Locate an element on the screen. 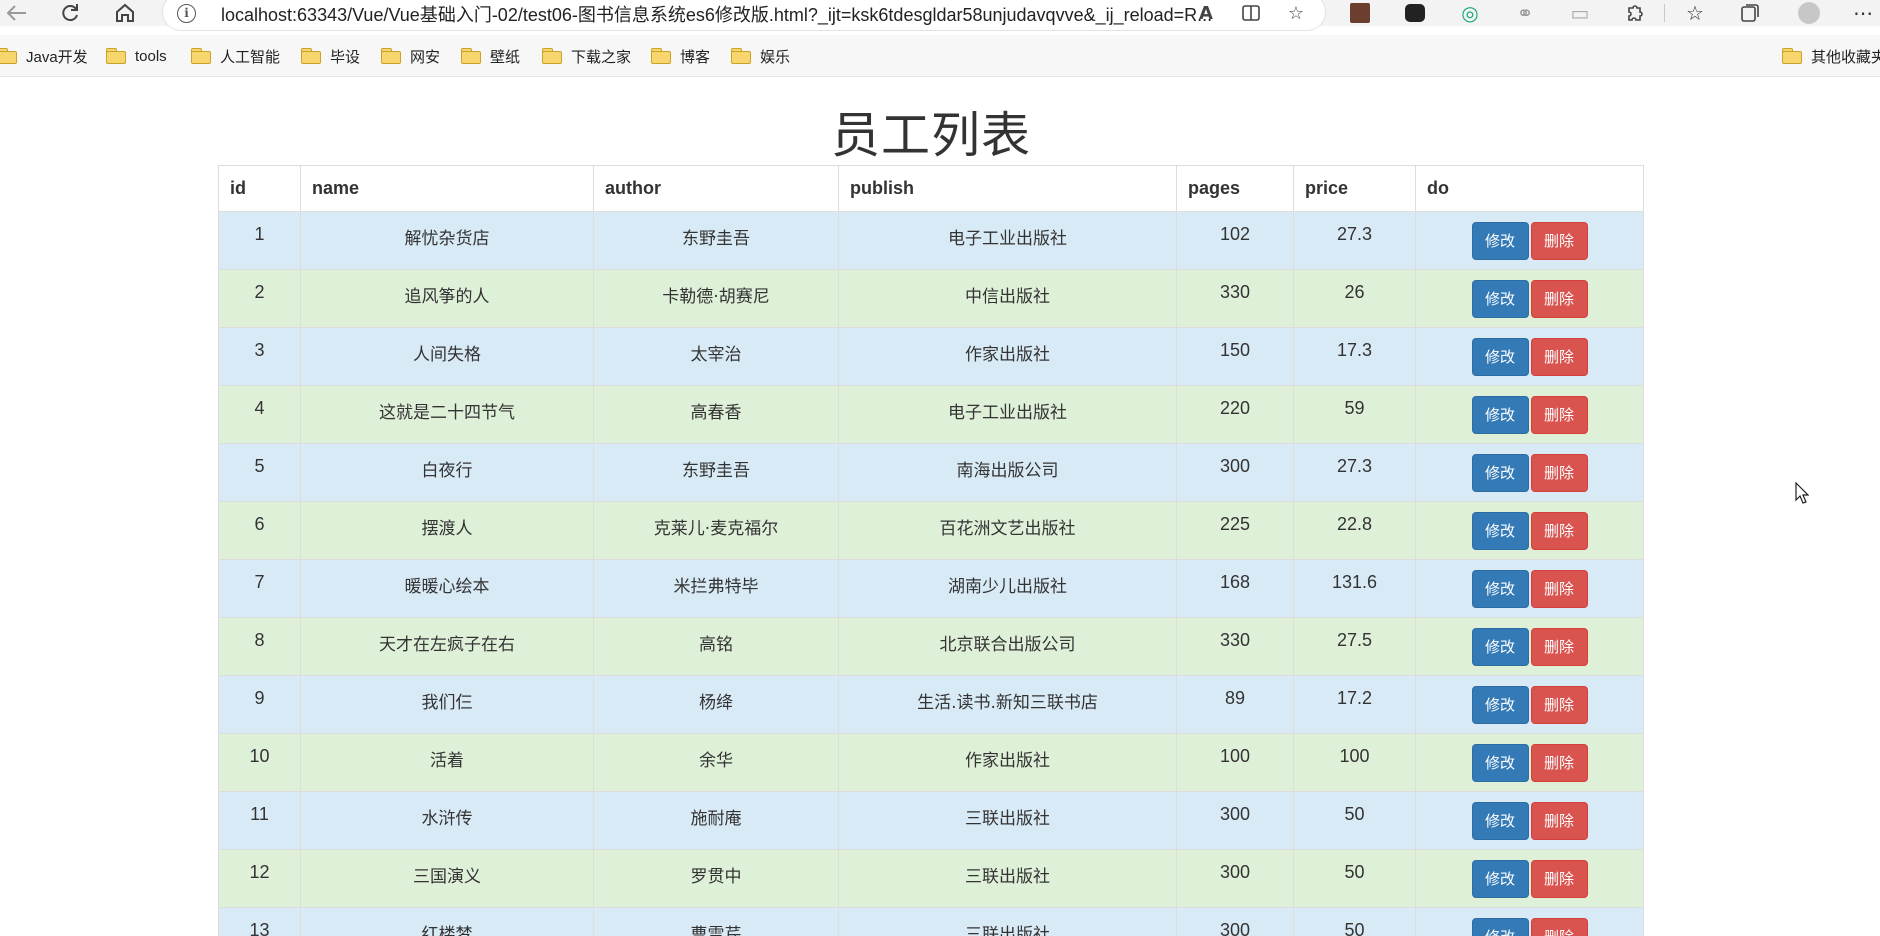 This screenshot has height=936, width=1880. cell-price: 17.3 is located at coordinates (1354, 356).